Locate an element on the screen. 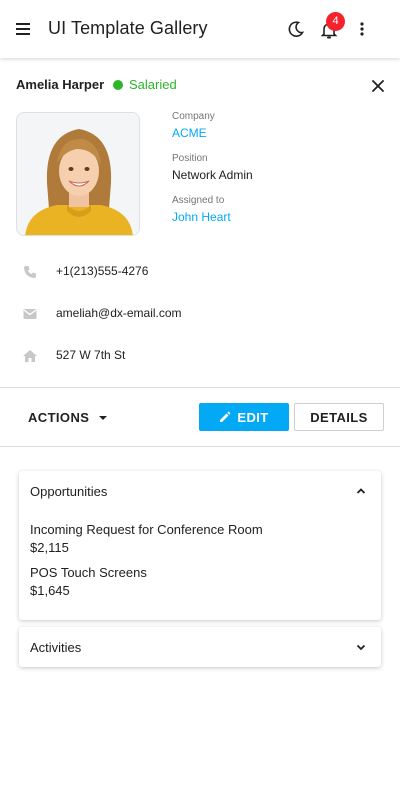 The height and width of the screenshot is (800, 400). assigned-link: John Heart is located at coordinates (201, 217).